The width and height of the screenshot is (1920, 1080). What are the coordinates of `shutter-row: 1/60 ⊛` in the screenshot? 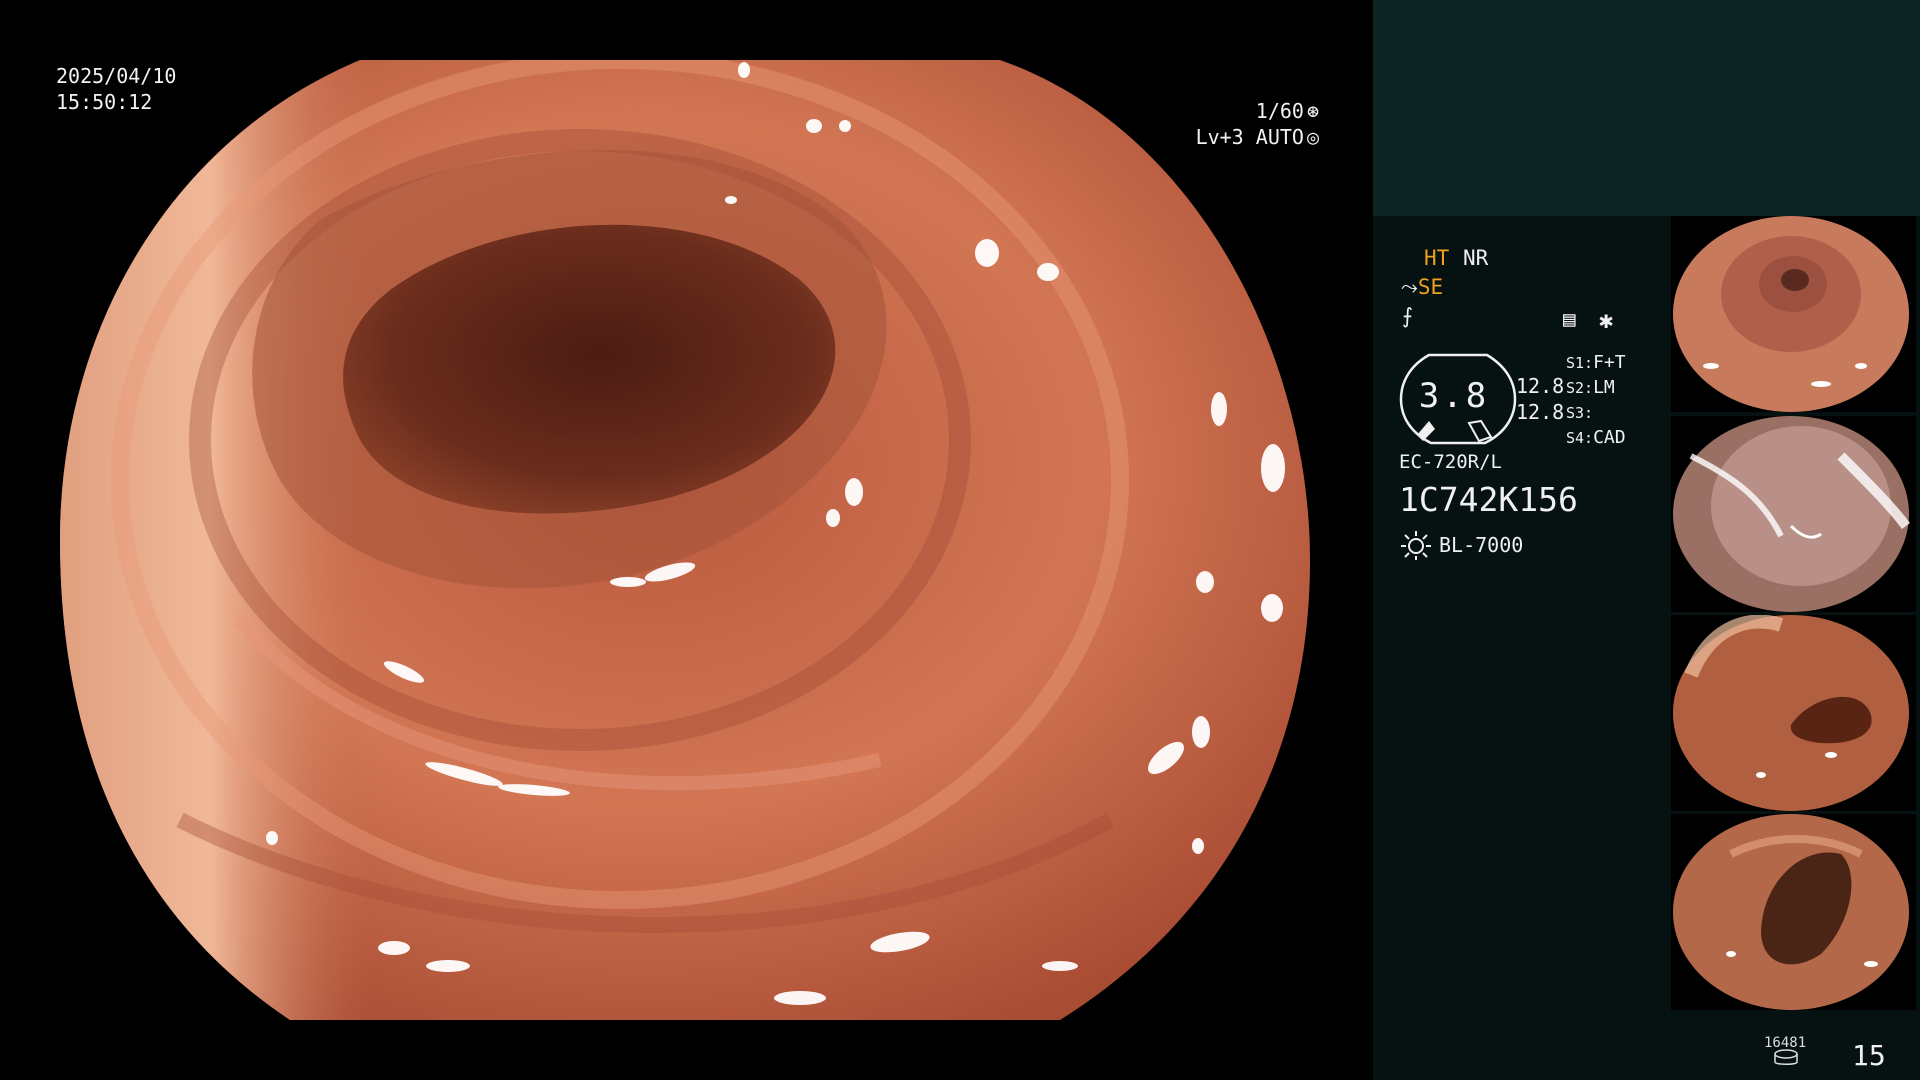 It's located at (1257, 111).